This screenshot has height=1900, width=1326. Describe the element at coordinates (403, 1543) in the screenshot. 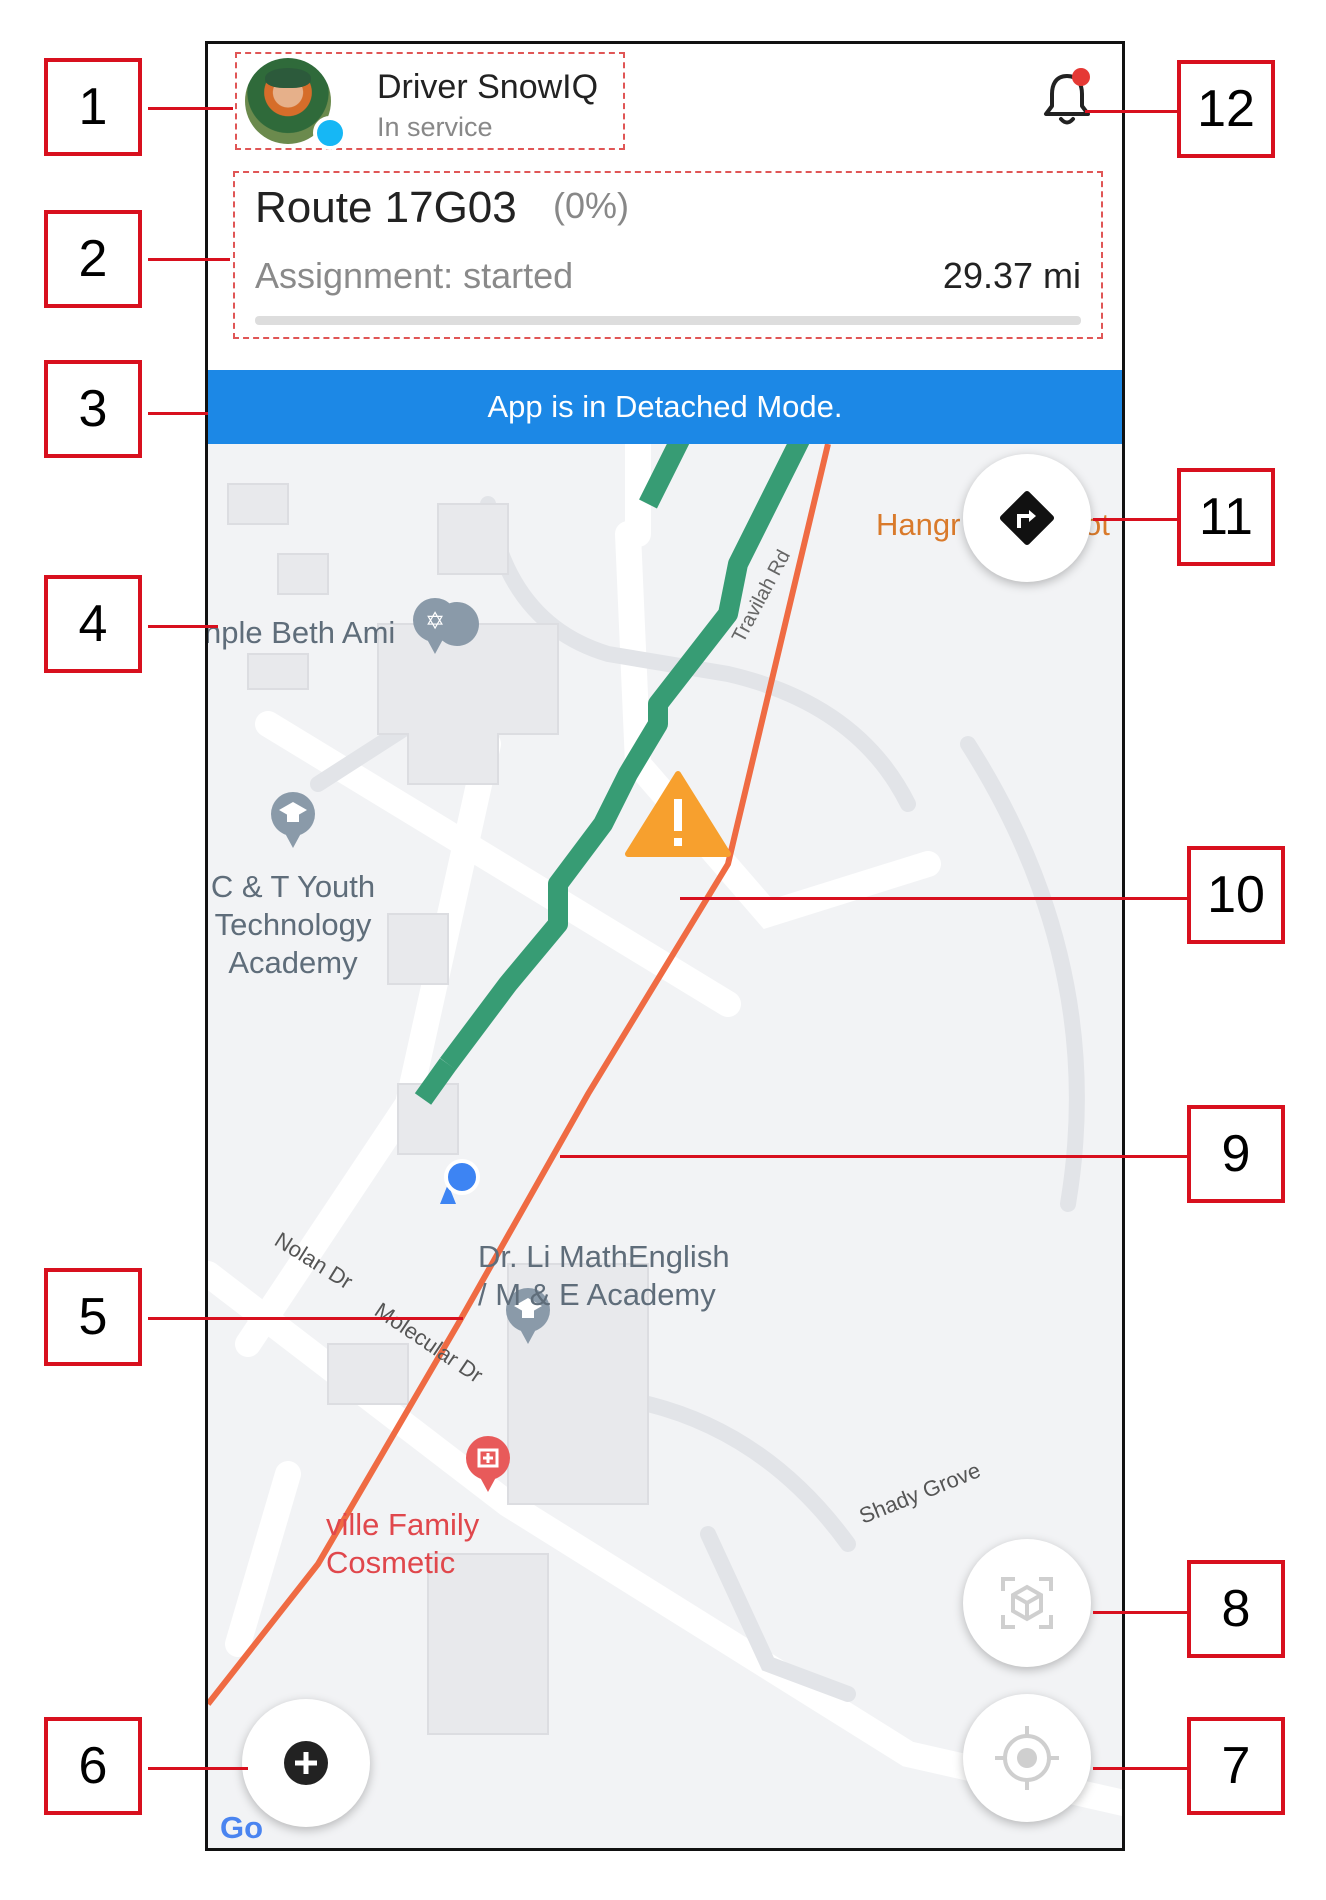

I see `place-label-family: ville Family Cosmetic` at that location.